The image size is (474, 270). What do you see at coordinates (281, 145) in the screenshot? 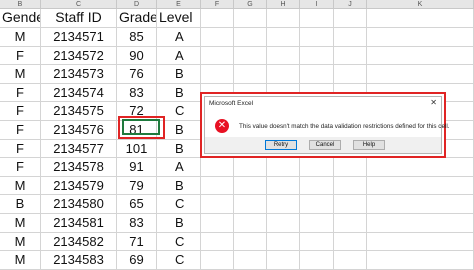
I see `retry-button: Retry` at bounding box center [281, 145].